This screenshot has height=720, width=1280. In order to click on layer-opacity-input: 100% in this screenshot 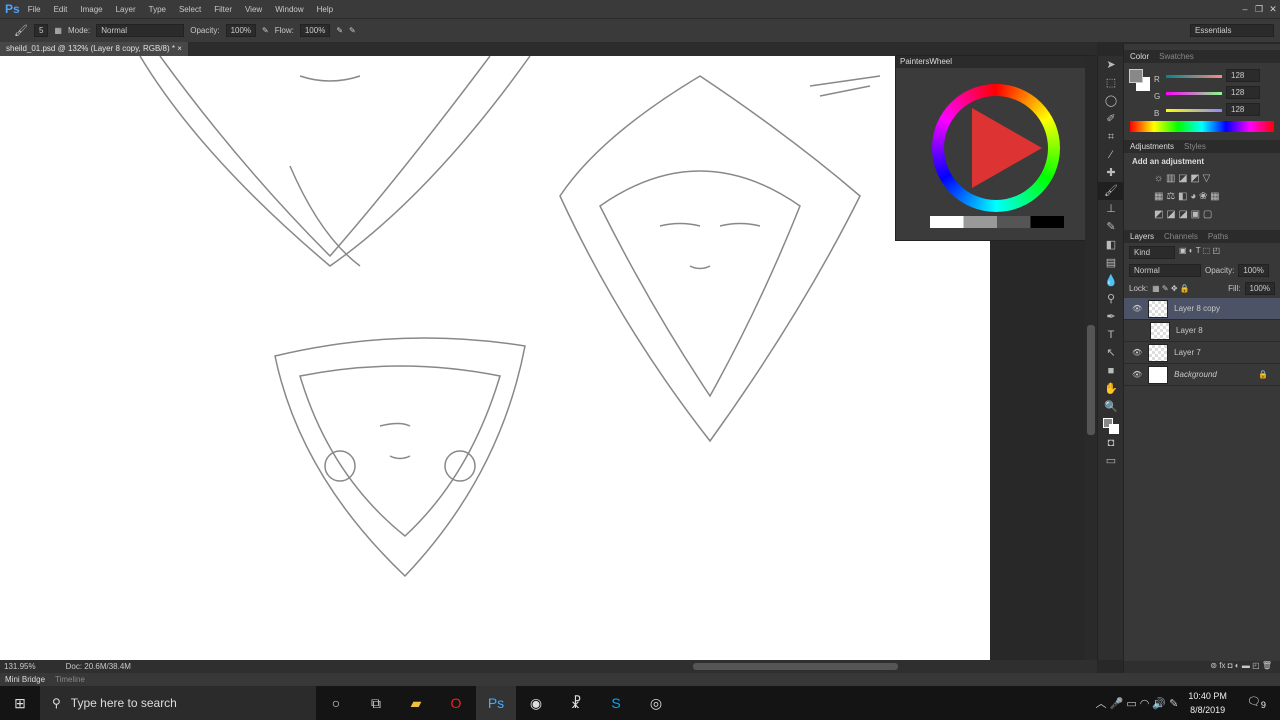, I will do `click(1253, 270)`.